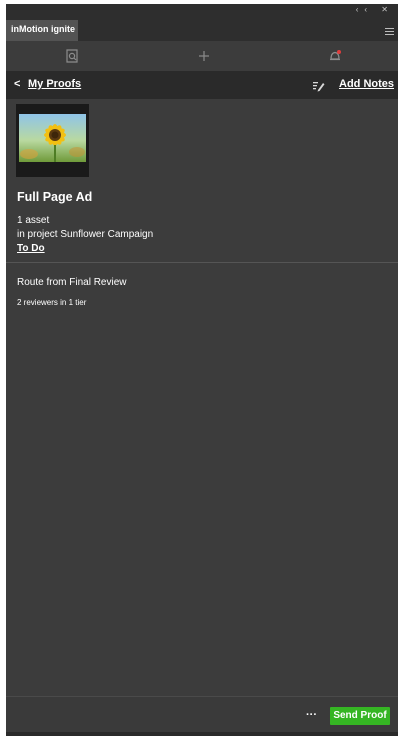 The height and width of the screenshot is (736, 398). What do you see at coordinates (366, 84) in the screenshot?
I see `add-notes-link: Add Notes` at bounding box center [366, 84].